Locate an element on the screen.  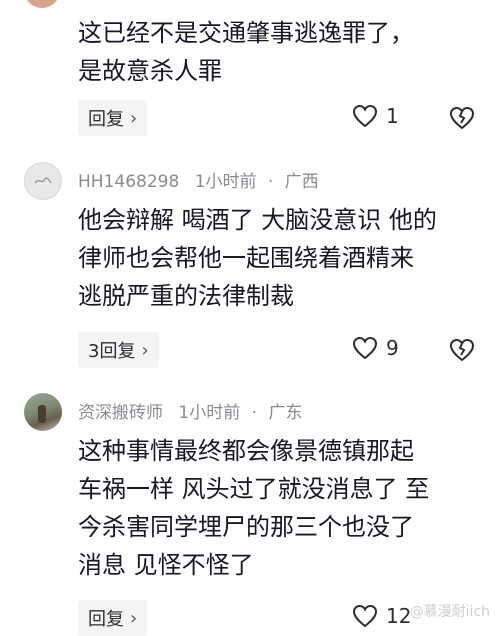
comment-1-reply-button: 回复 › is located at coordinates (113, 118).